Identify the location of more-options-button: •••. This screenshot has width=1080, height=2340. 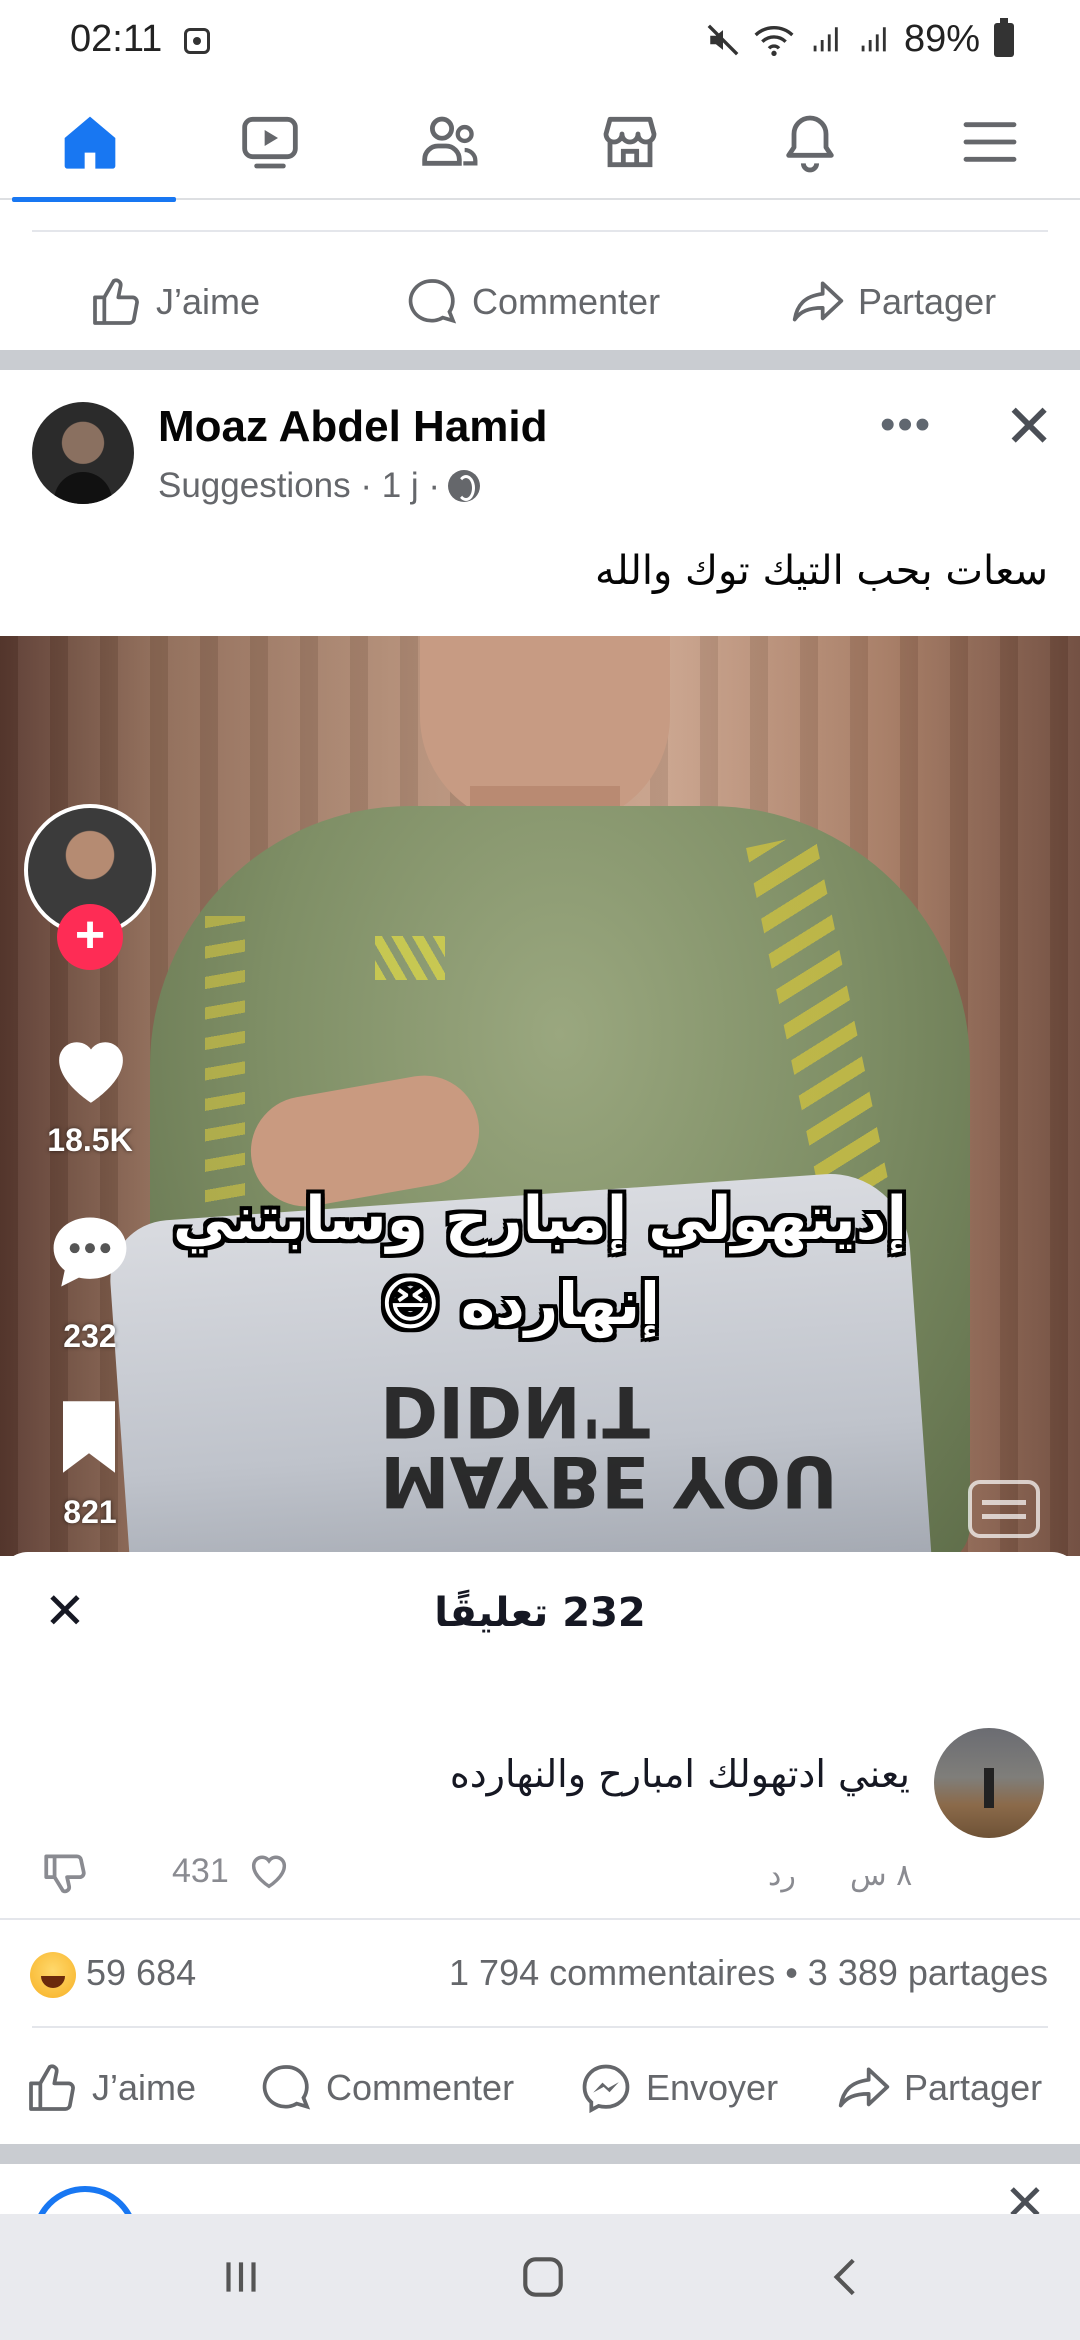
(906, 425).